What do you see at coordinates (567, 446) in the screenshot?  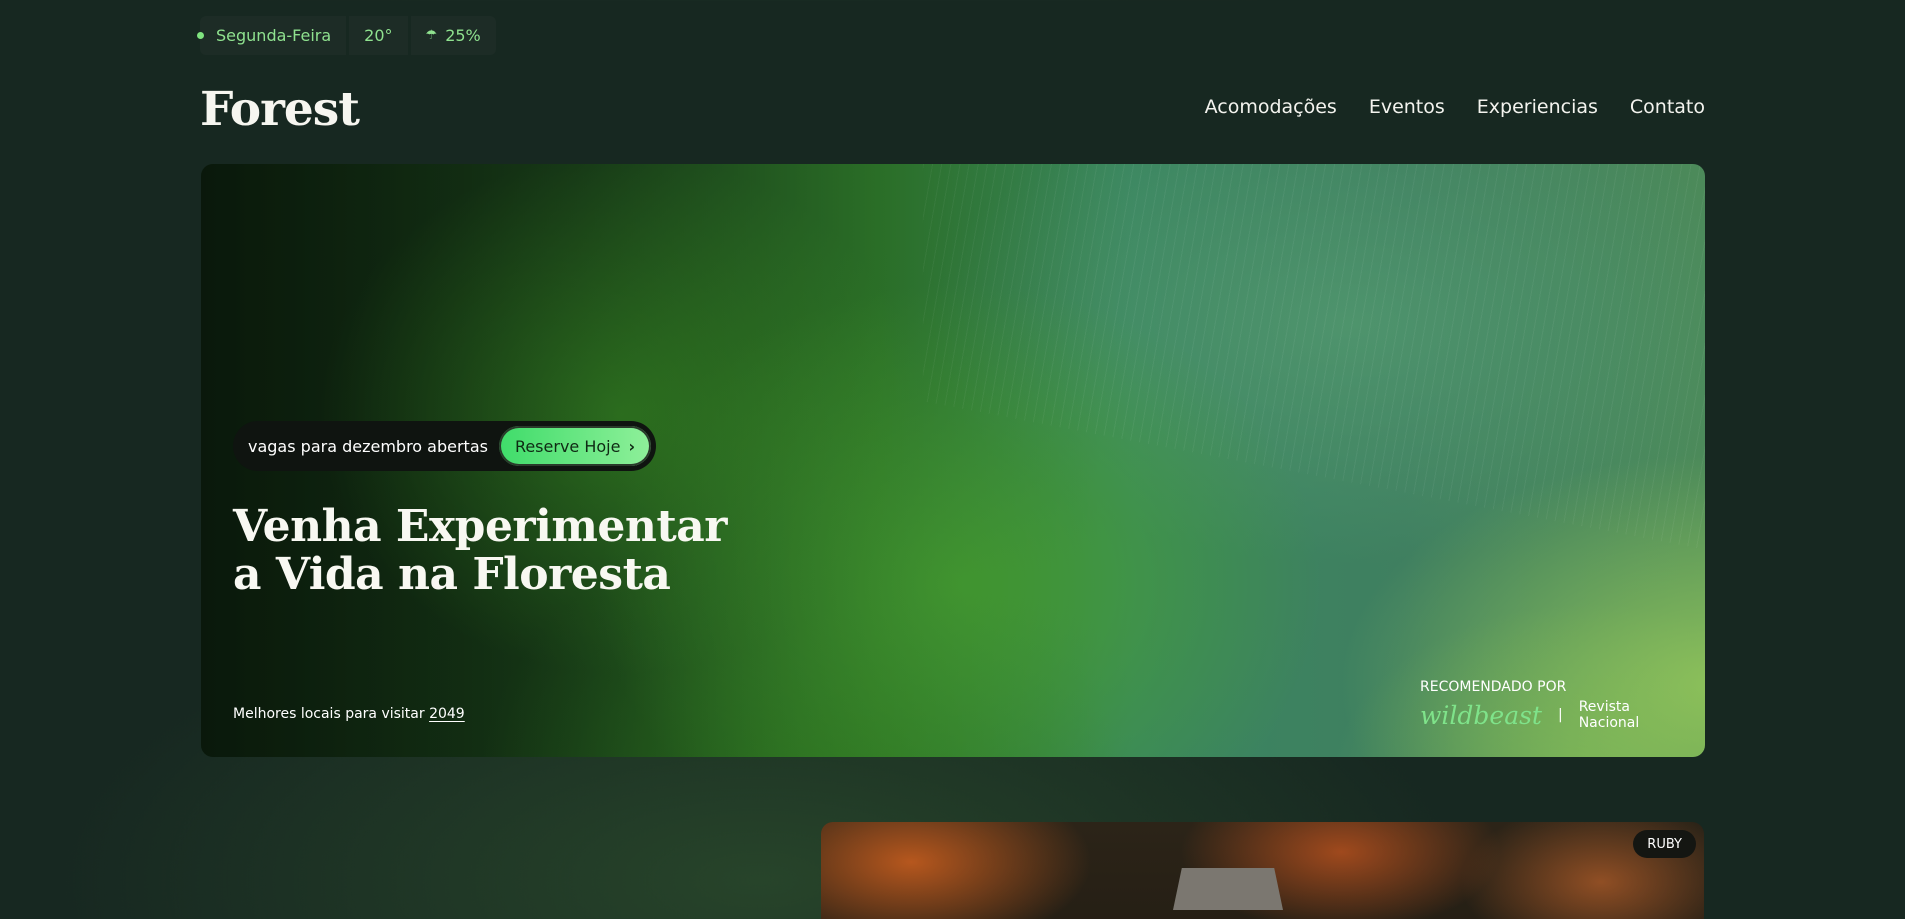 I see `reserve-button-label: Reserve Hoje` at bounding box center [567, 446].